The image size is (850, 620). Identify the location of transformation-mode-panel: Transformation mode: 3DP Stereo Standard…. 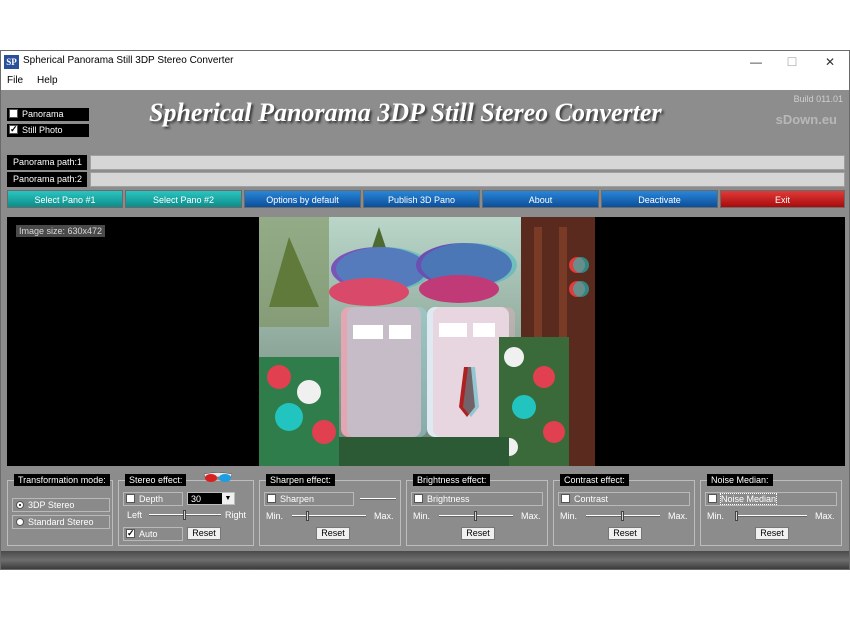
(60, 510).